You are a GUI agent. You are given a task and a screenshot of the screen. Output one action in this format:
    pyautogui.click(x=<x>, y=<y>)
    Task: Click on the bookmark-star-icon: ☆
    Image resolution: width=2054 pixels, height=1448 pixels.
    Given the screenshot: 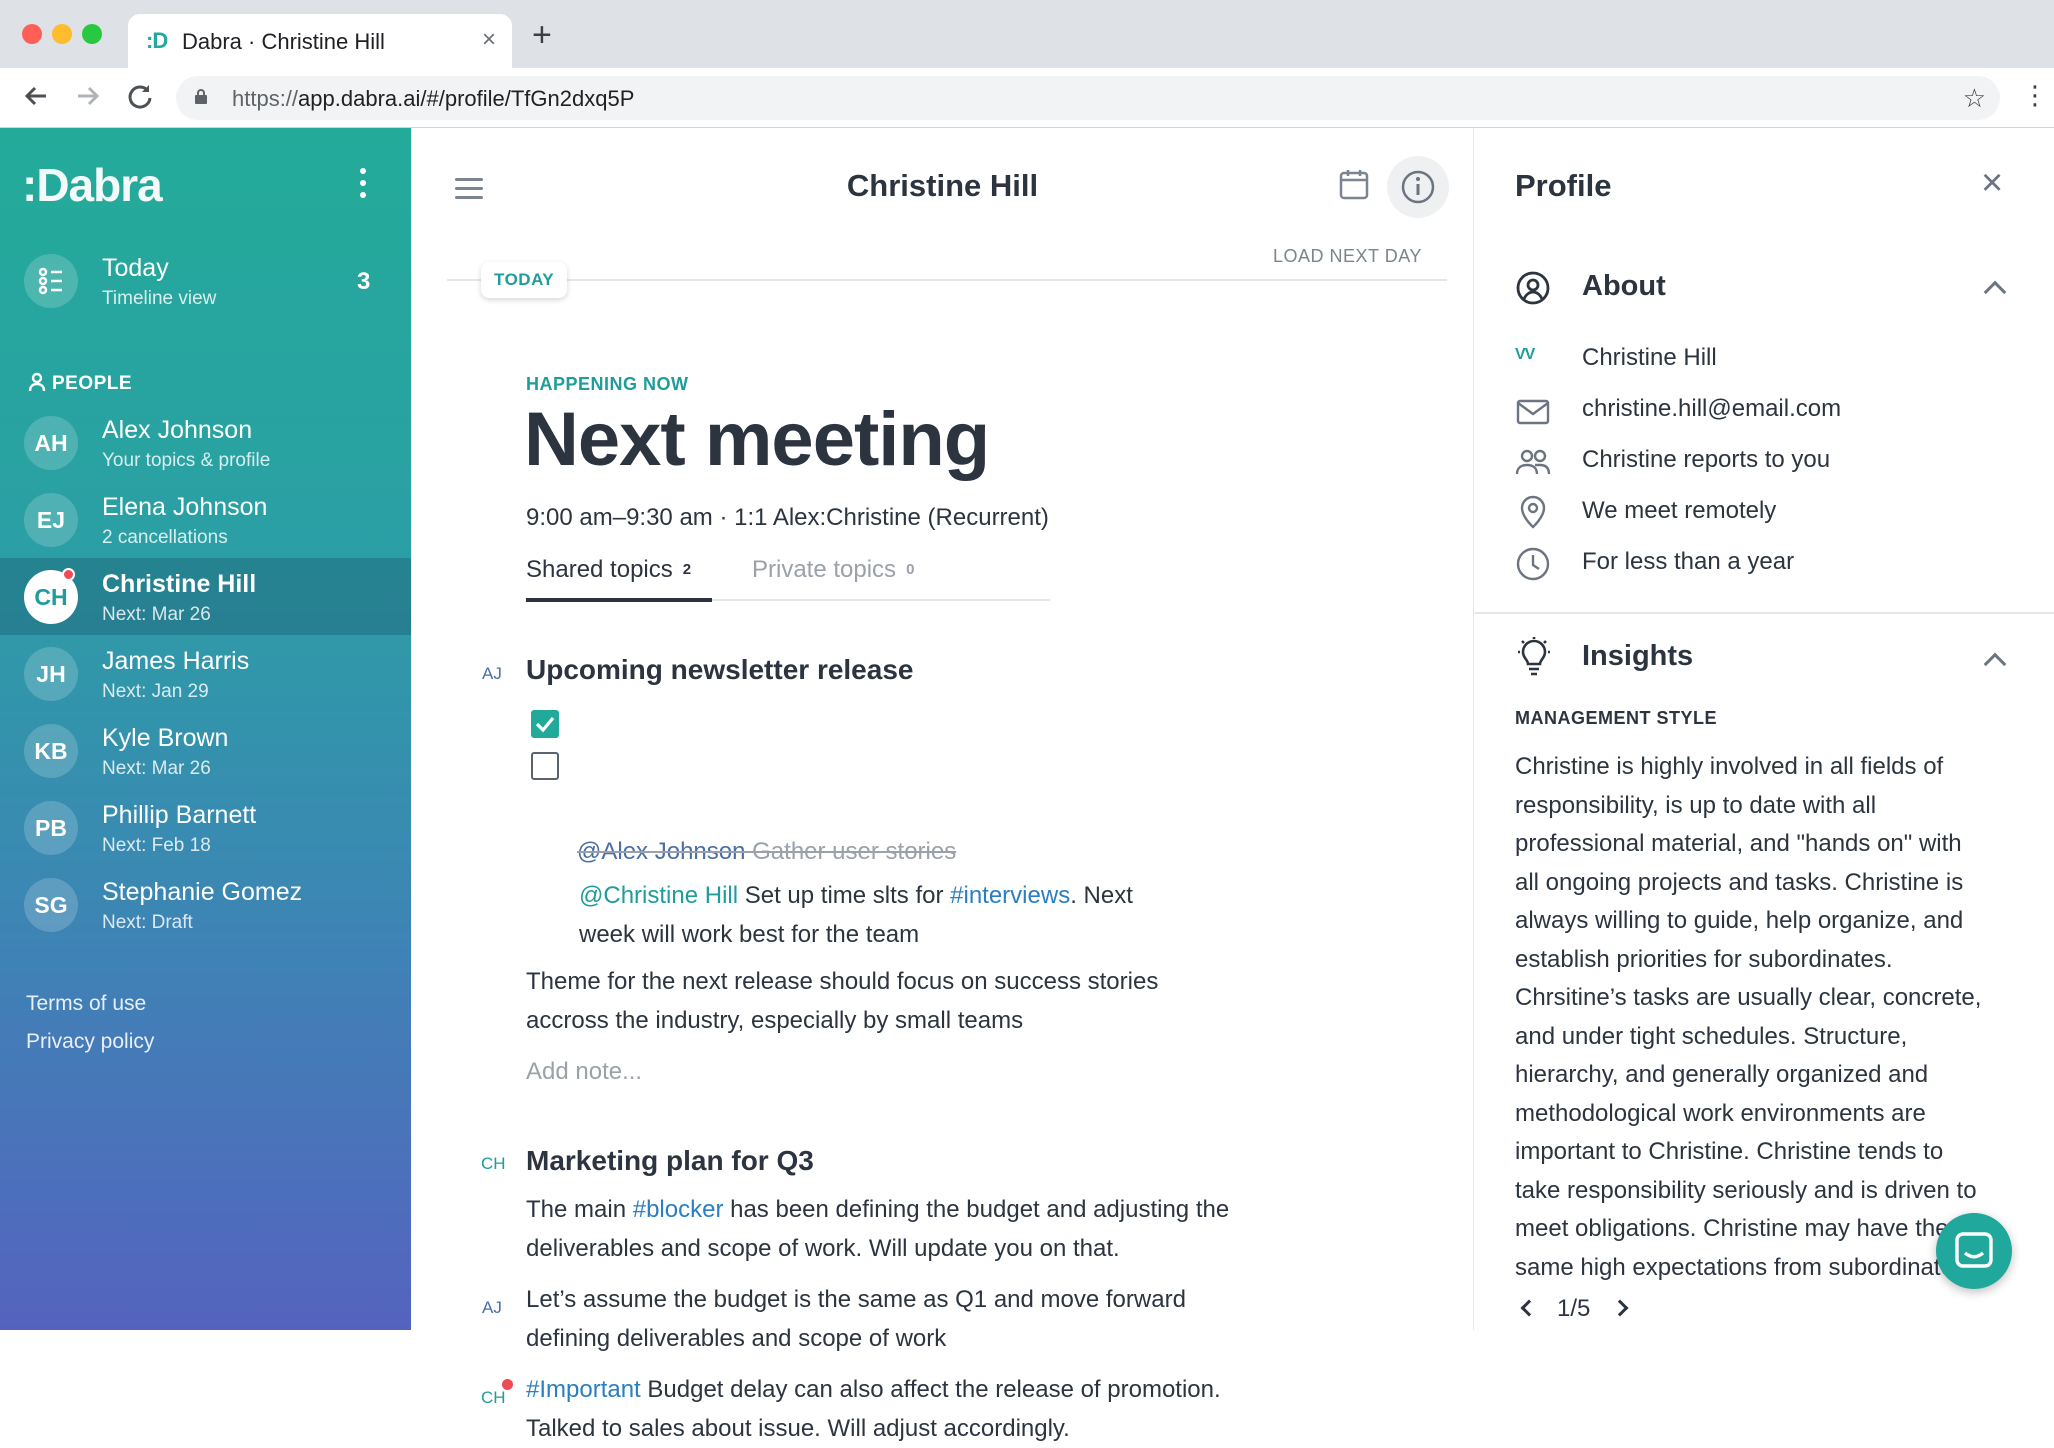 What is the action you would take?
    pyautogui.click(x=1974, y=98)
    